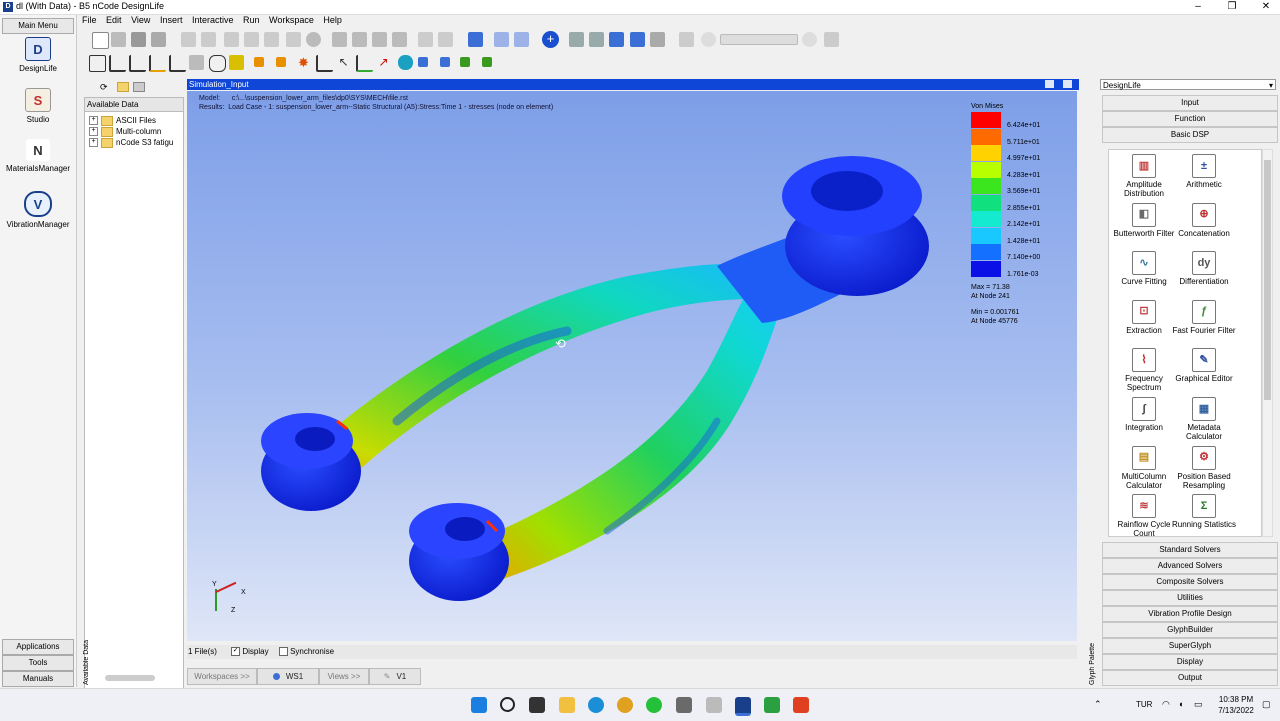 Image resolution: width=1280 pixels, height=721 pixels. What do you see at coordinates (213, 20) in the screenshot?
I see `menu-interactive: Interactive` at bounding box center [213, 20].